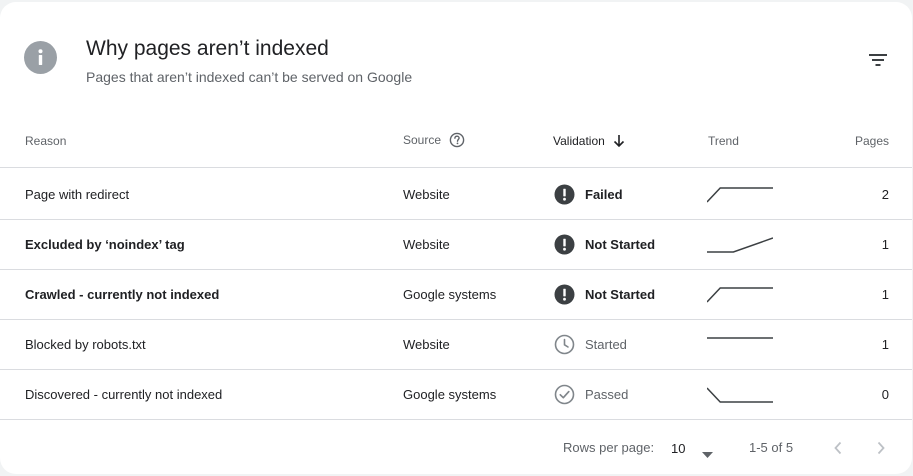 This screenshot has width=913, height=476. I want to click on chevron-left-icon, so click(838, 448).